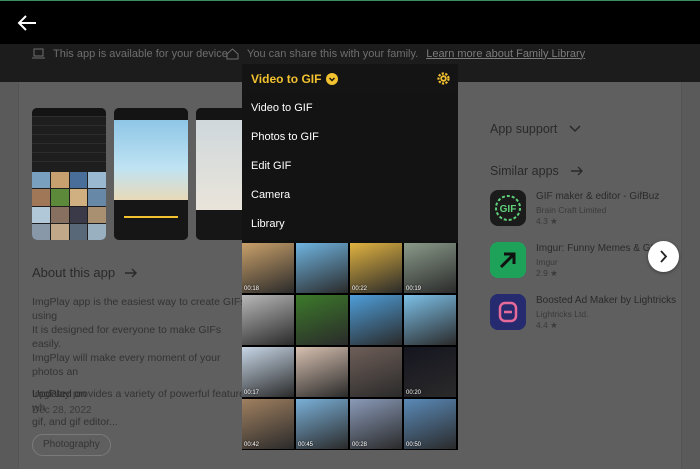 This screenshot has height=469, width=700. I want to click on menu-item-video-to-gif: Video to GIF, so click(350, 108).